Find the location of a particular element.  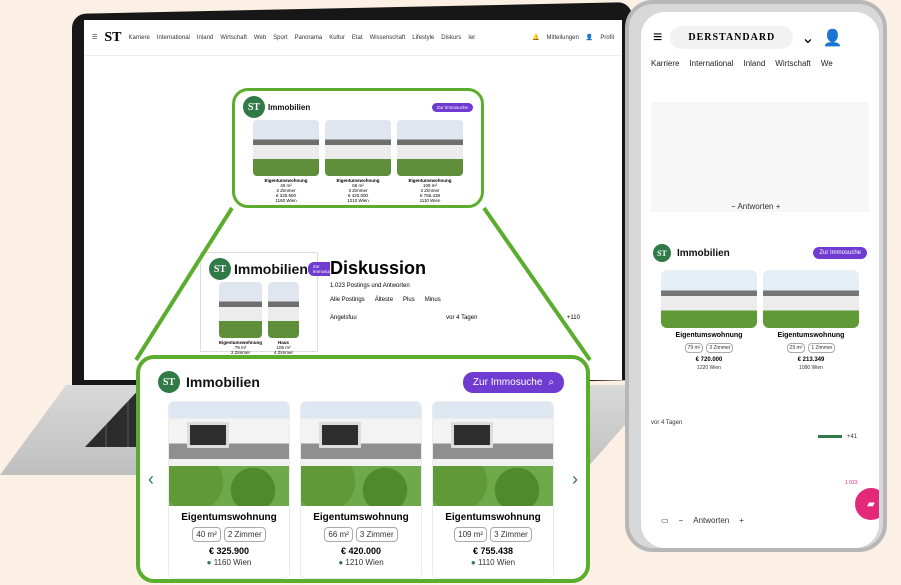

immosuche-button: Zur Immosuche is located at coordinates (840, 253).